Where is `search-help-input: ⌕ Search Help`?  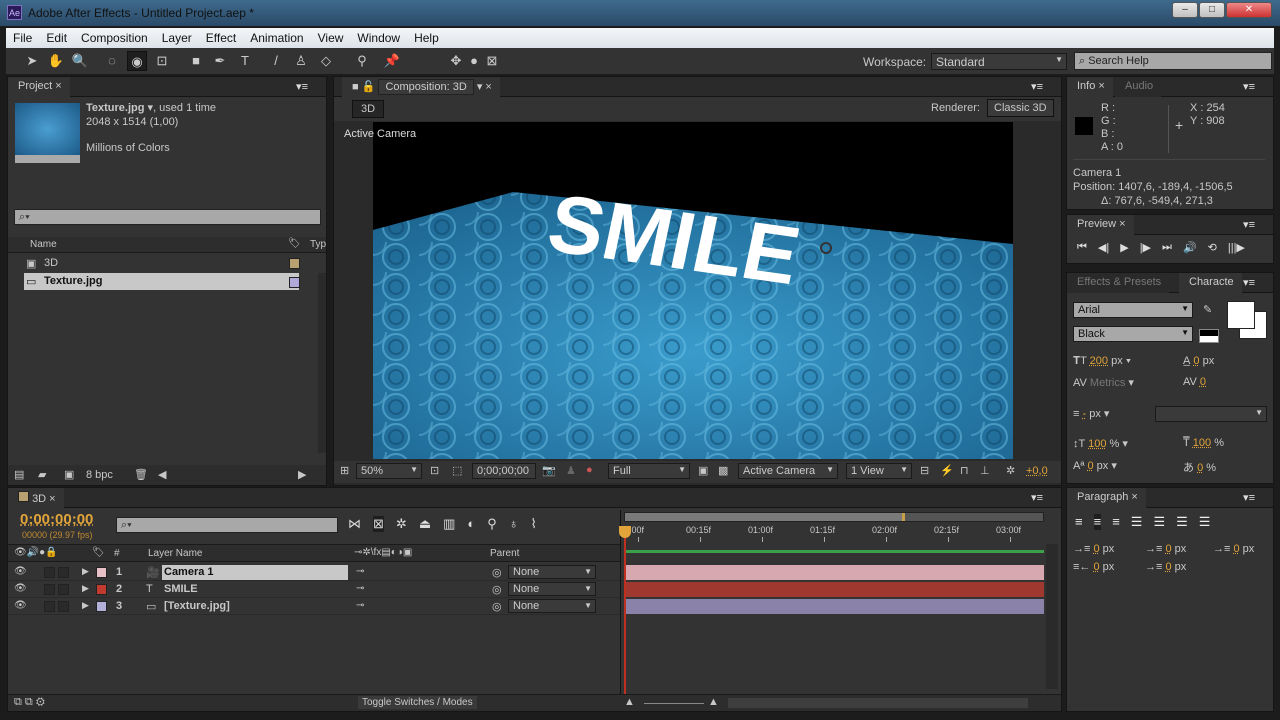
search-help-input: ⌕ Search Help is located at coordinates (1173, 61).